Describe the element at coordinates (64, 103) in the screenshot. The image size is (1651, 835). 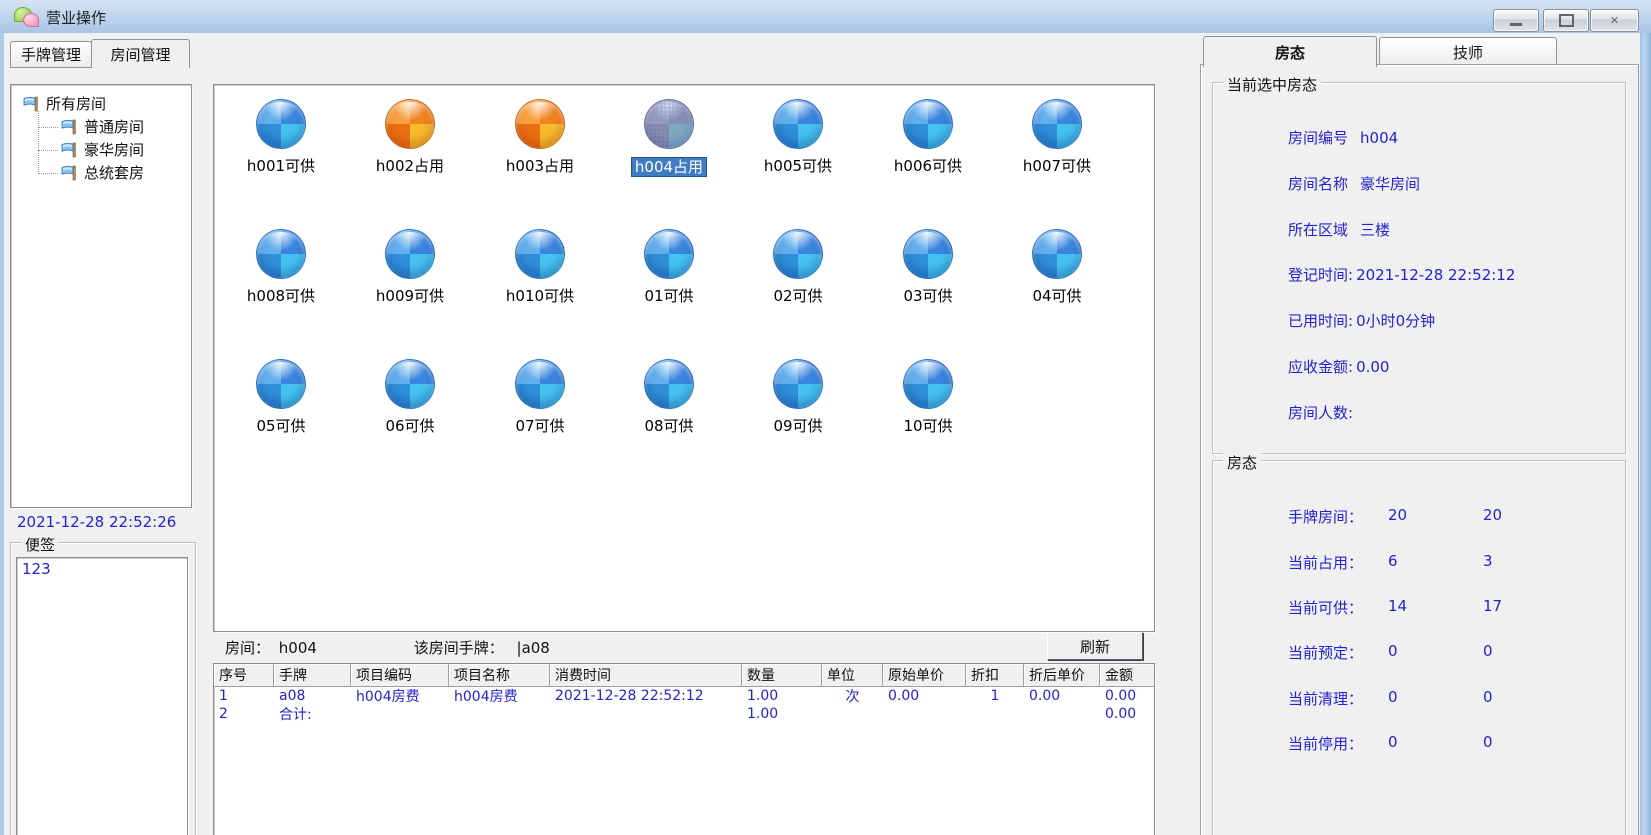
I see `tree-item-all-rooms: 所有房间` at that location.